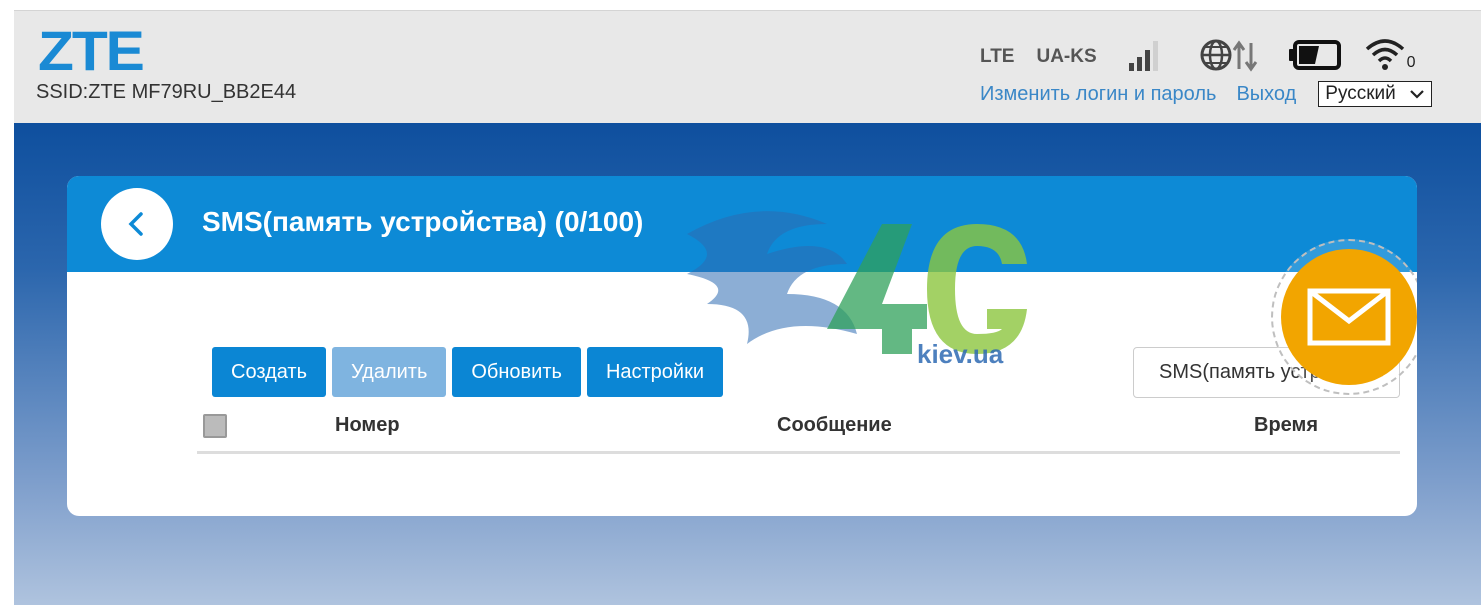 The image size is (1481, 605). What do you see at coordinates (91, 50) in the screenshot?
I see `zte-logo: ZTE` at bounding box center [91, 50].